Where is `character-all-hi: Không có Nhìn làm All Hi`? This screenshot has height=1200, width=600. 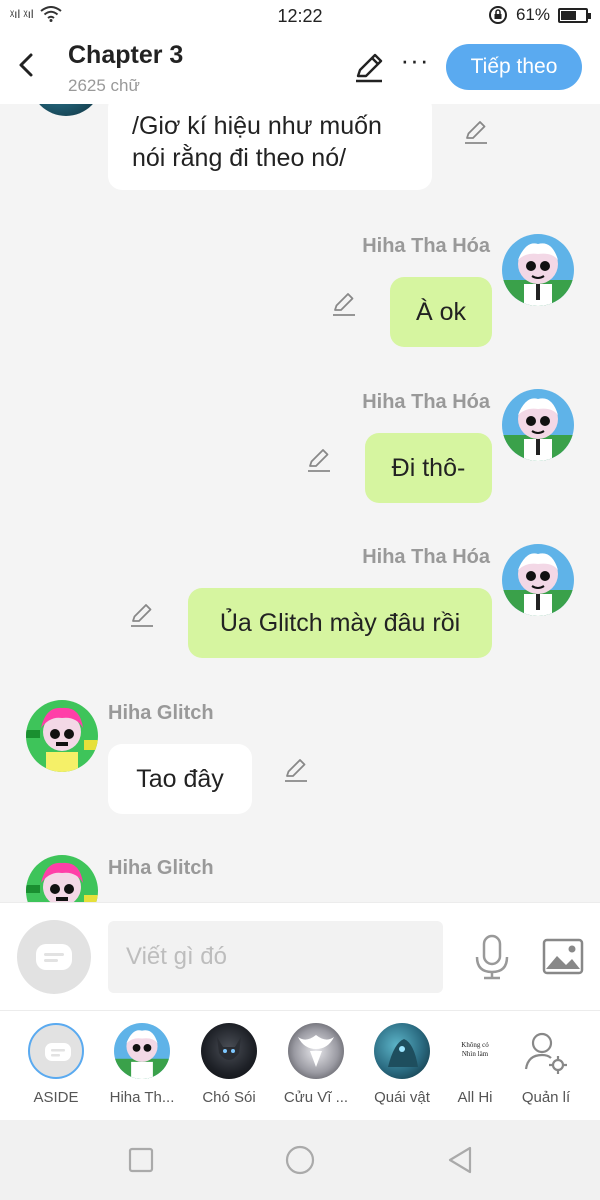
character-all-hi: Không có Nhìn làm All Hi is located at coordinates (475, 1064).